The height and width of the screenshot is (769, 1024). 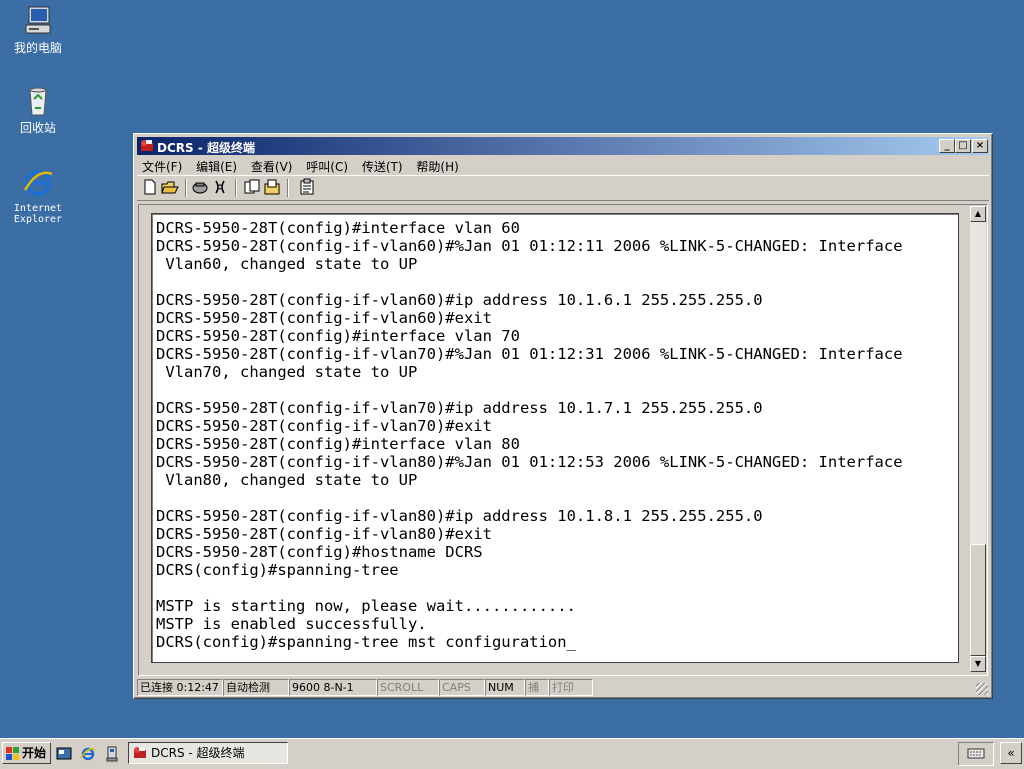 I want to click on close-icon: ×, so click(x=980, y=145).